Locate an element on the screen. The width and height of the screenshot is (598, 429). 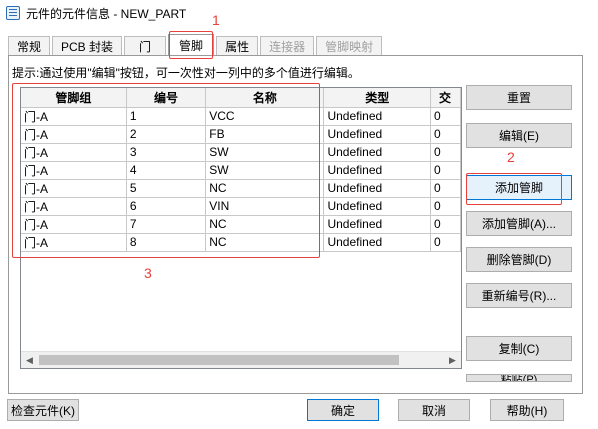
horizontal-scrollbar: ◀ ▶ is located at coordinates (241, 359).